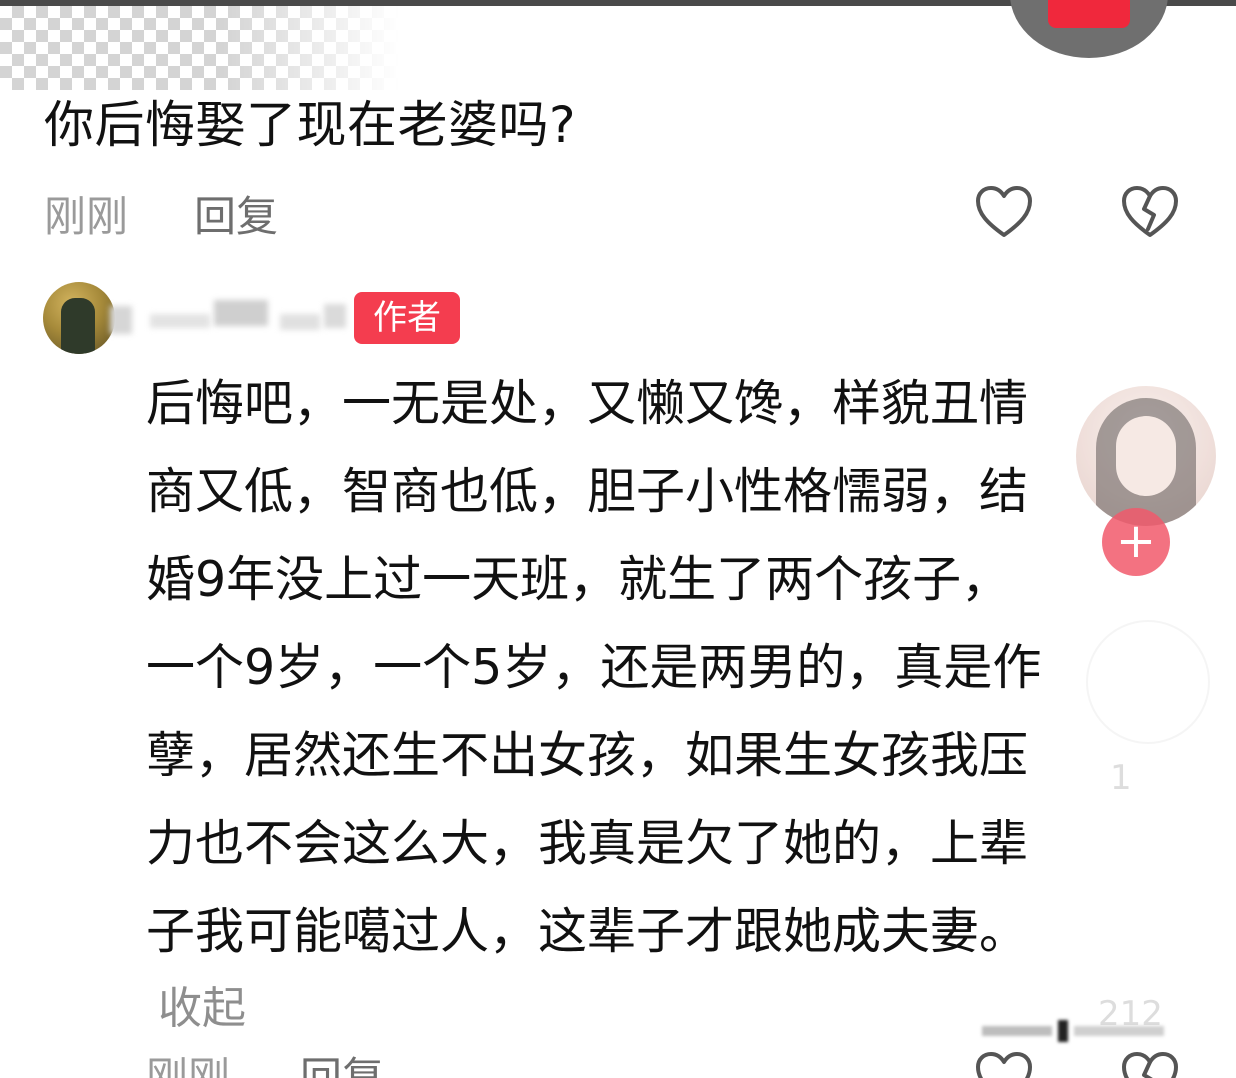 The height and width of the screenshot is (1078, 1236). I want to click on reply-dislike-button, so click(1150, 1063).